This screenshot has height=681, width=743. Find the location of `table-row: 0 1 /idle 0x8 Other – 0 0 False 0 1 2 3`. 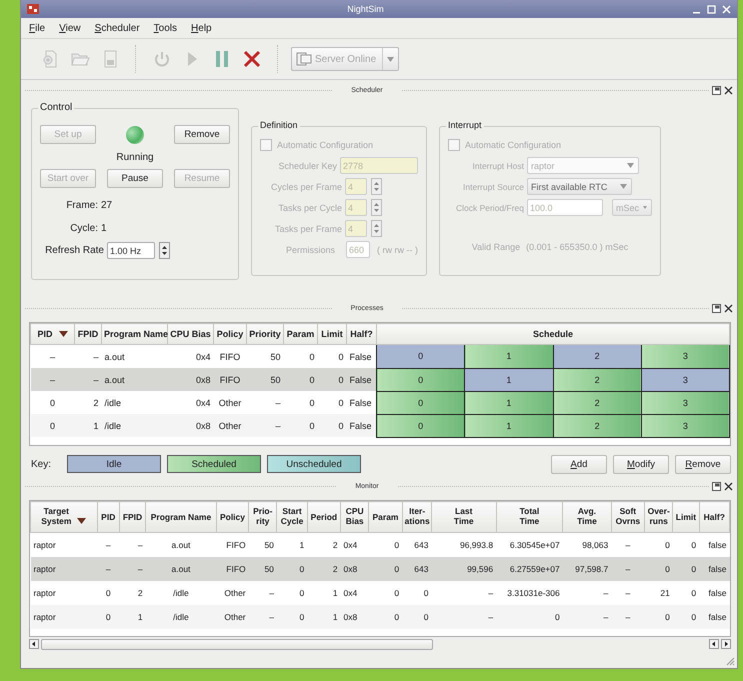

table-row: 0 1 /idle 0x8 Other – 0 0 False 0 1 2 3 is located at coordinates (380, 425).